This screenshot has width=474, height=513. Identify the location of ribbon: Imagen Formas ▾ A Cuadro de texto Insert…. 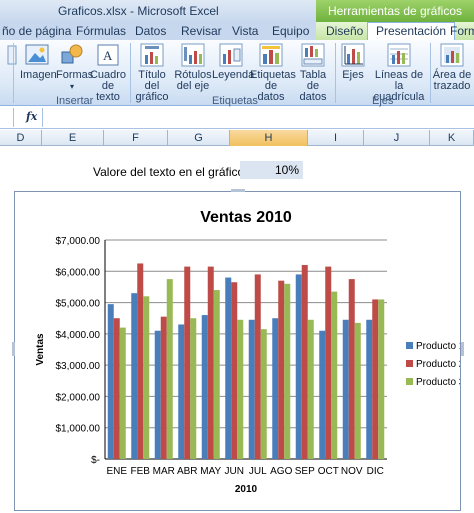
(237, 73).